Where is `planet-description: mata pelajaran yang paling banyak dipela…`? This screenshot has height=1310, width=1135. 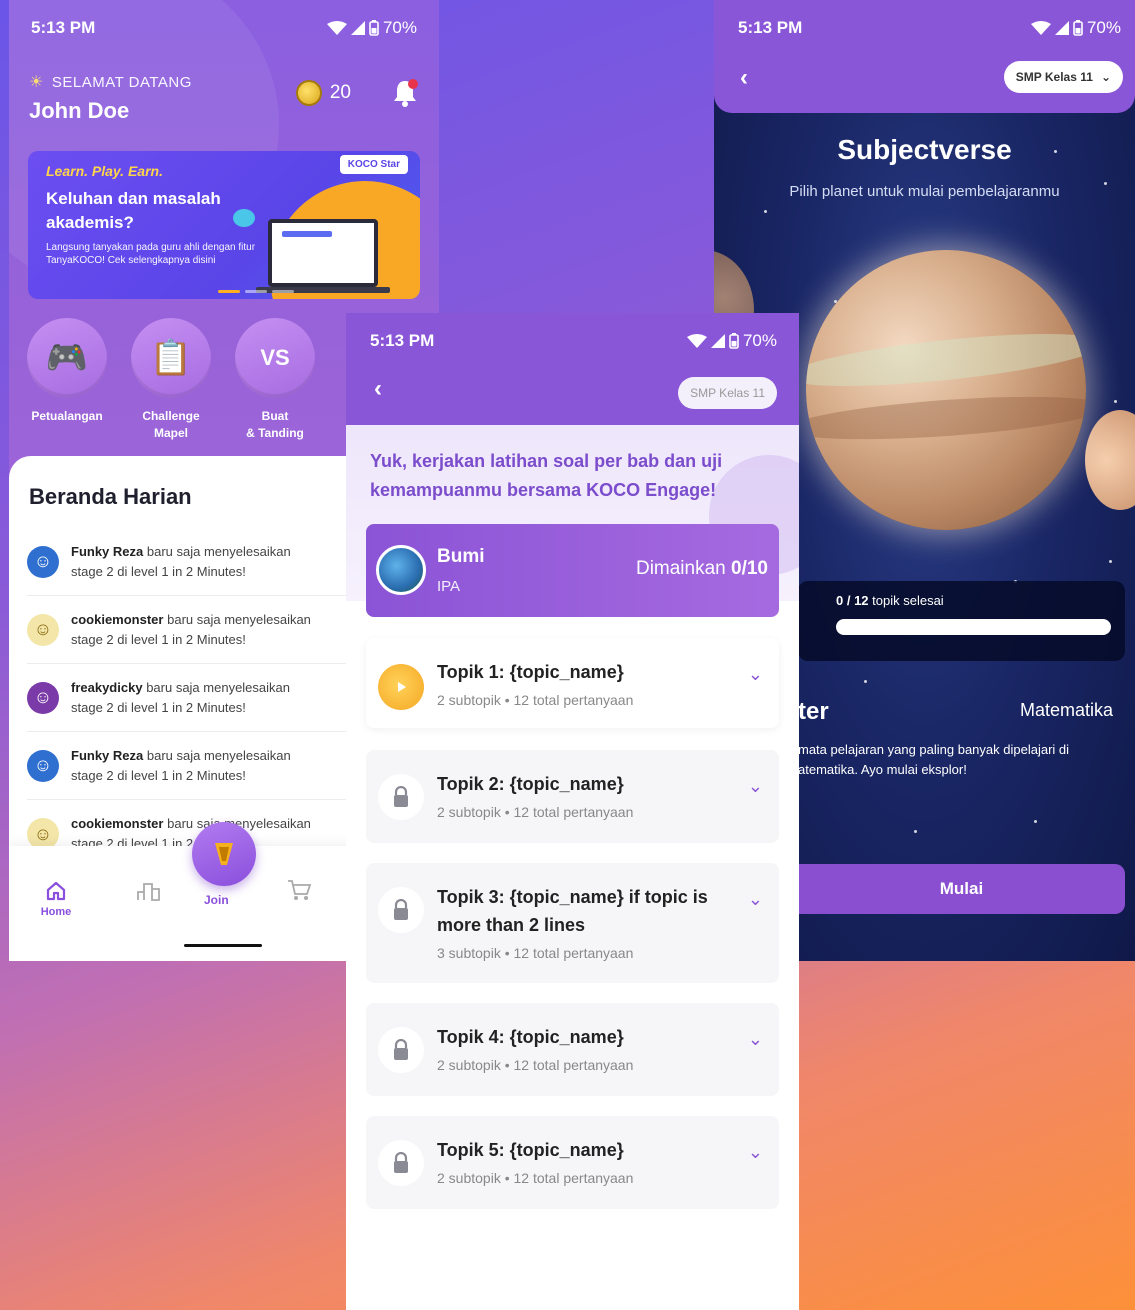
planet-description: mata pelajaran yang paling banyak dipela… is located at coordinates (934, 759).